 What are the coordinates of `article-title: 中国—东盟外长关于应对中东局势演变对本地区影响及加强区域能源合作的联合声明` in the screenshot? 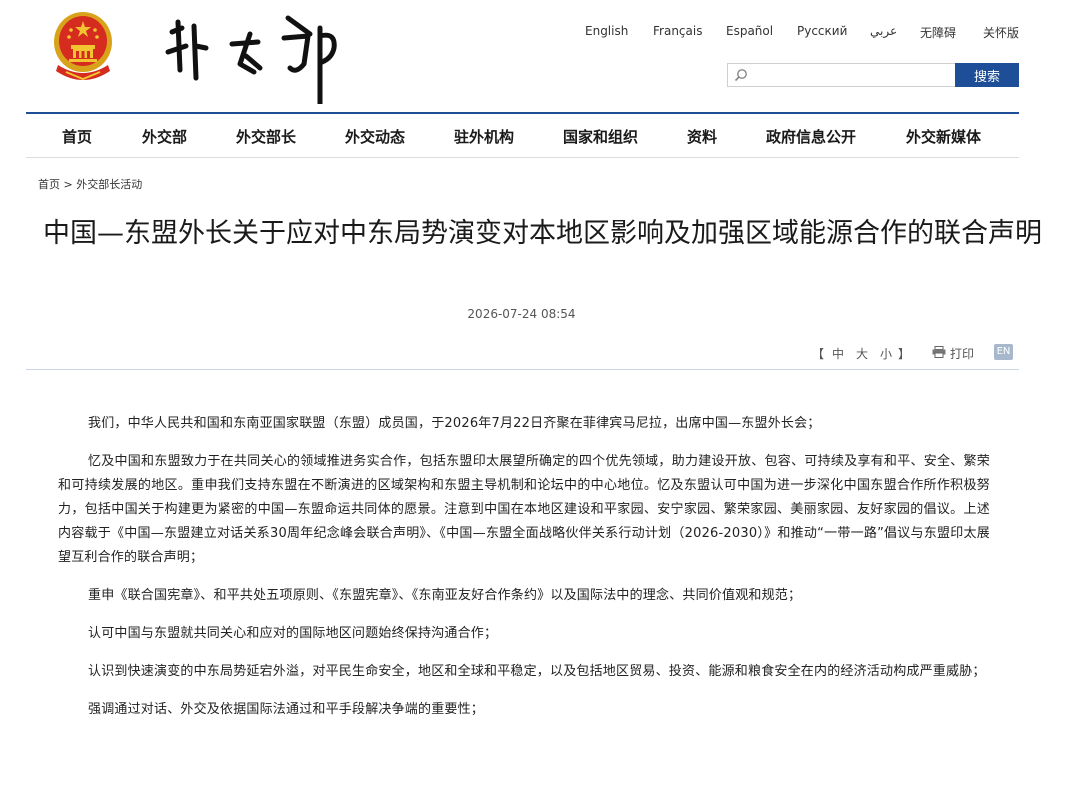 It's located at (542, 233).